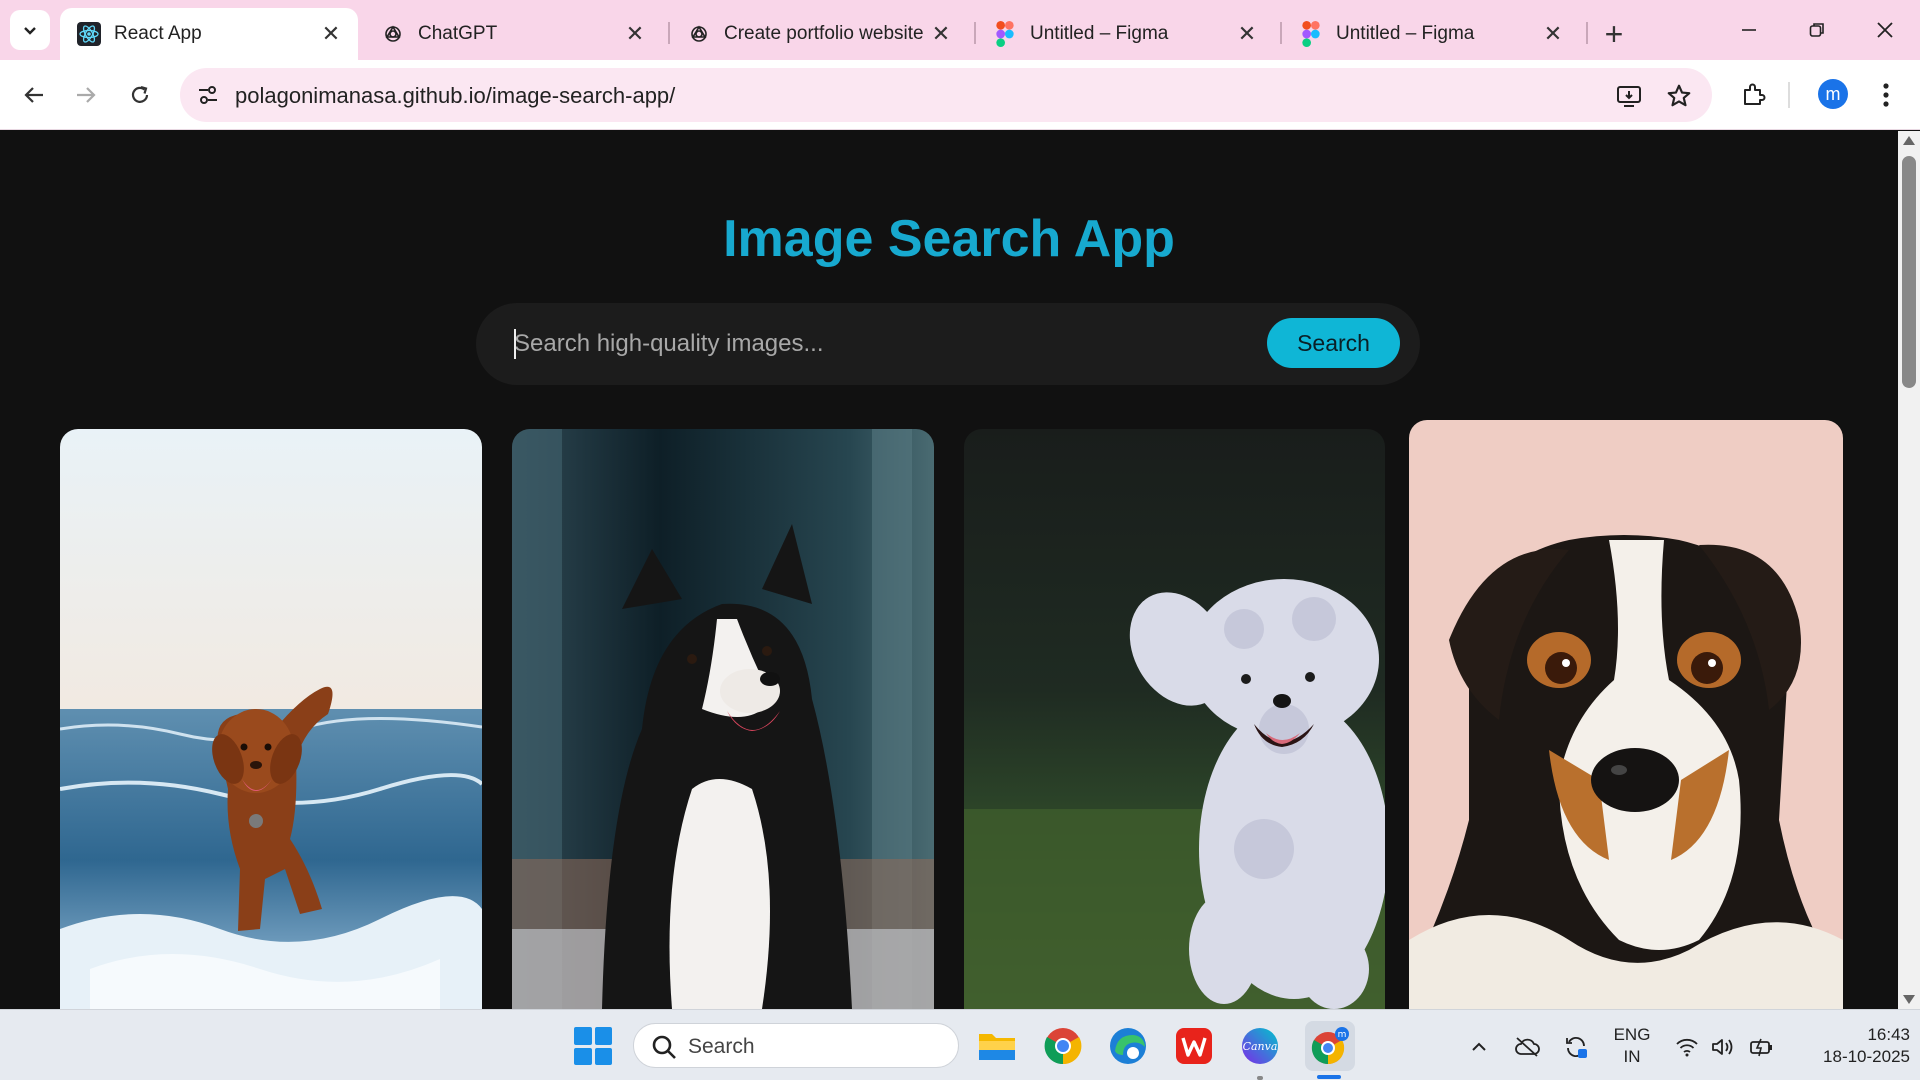 The width and height of the screenshot is (1920, 1080). Describe the element at coordinates (1866, 1056) in the screenshot. I see `clock-date: 18-10-2025` at that location.